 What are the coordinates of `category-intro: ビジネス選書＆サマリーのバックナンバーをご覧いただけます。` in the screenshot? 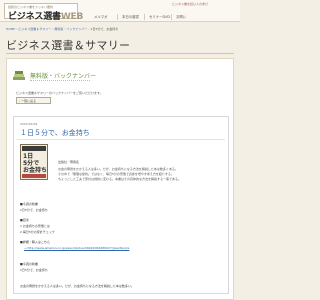 It's located at (59, 93).